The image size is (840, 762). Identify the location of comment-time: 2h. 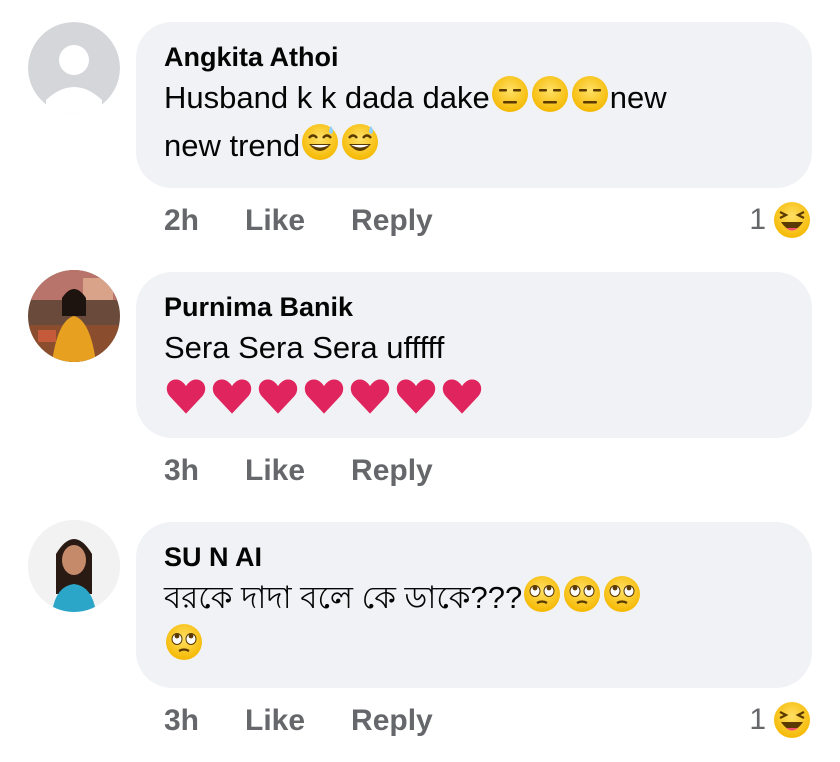
(181, 221).